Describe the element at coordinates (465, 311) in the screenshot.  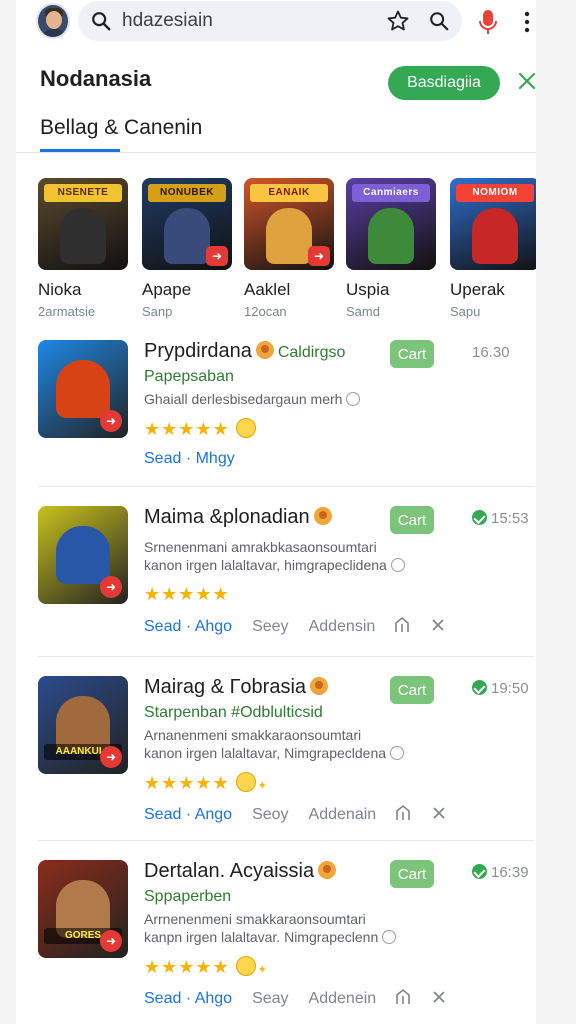
I see `tile-subtitle: Sapu` at that location.